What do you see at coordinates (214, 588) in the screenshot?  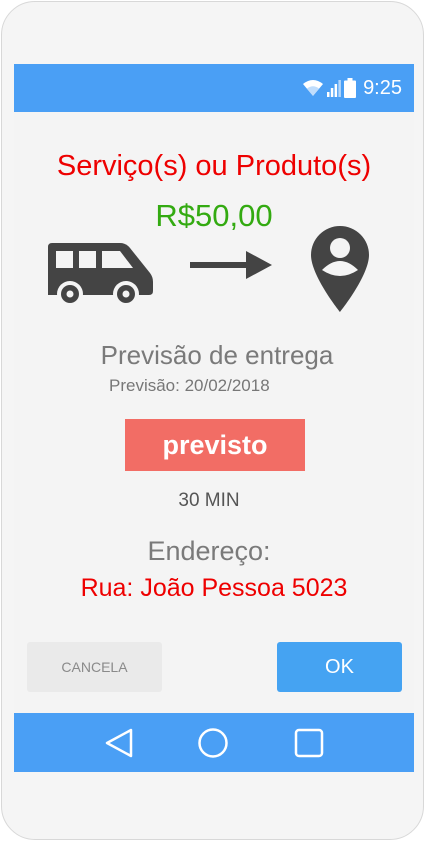 I see `address-value: Rua: João Pessoa 5023` at bounding box center [214, 588].